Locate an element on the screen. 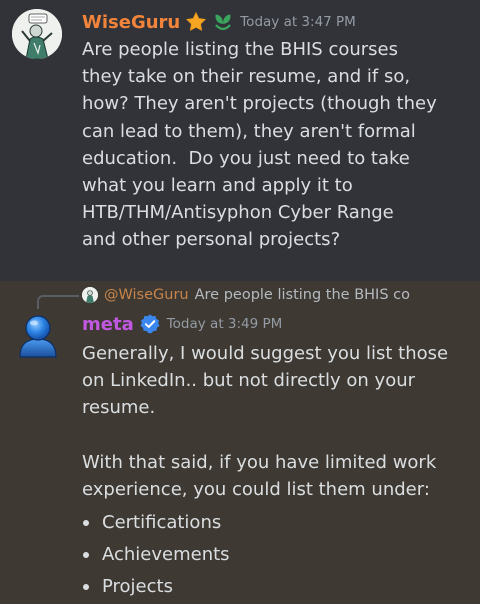 The height and width of the screenshot is (604, 480). reply-text: Are people listing the BHIS co is located at coordinates (302, 295).